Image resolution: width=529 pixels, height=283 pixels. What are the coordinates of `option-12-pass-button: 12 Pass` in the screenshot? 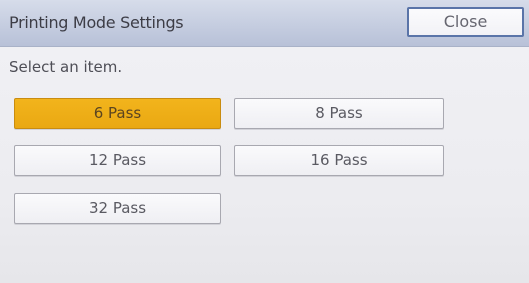 It's located at (117, 160).